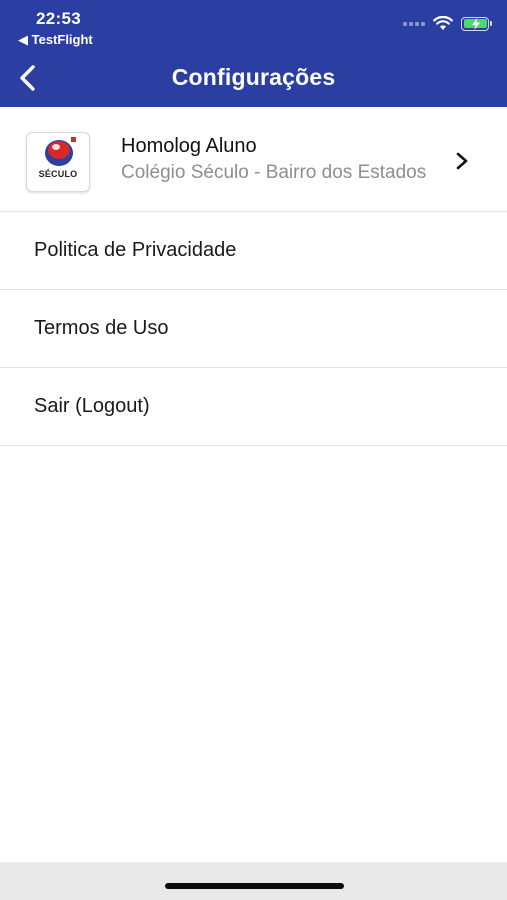 This screenshot has width=507, height=900. I want to click on menu-item-terms-of-use: Termos de Uso, so click(253, 329).